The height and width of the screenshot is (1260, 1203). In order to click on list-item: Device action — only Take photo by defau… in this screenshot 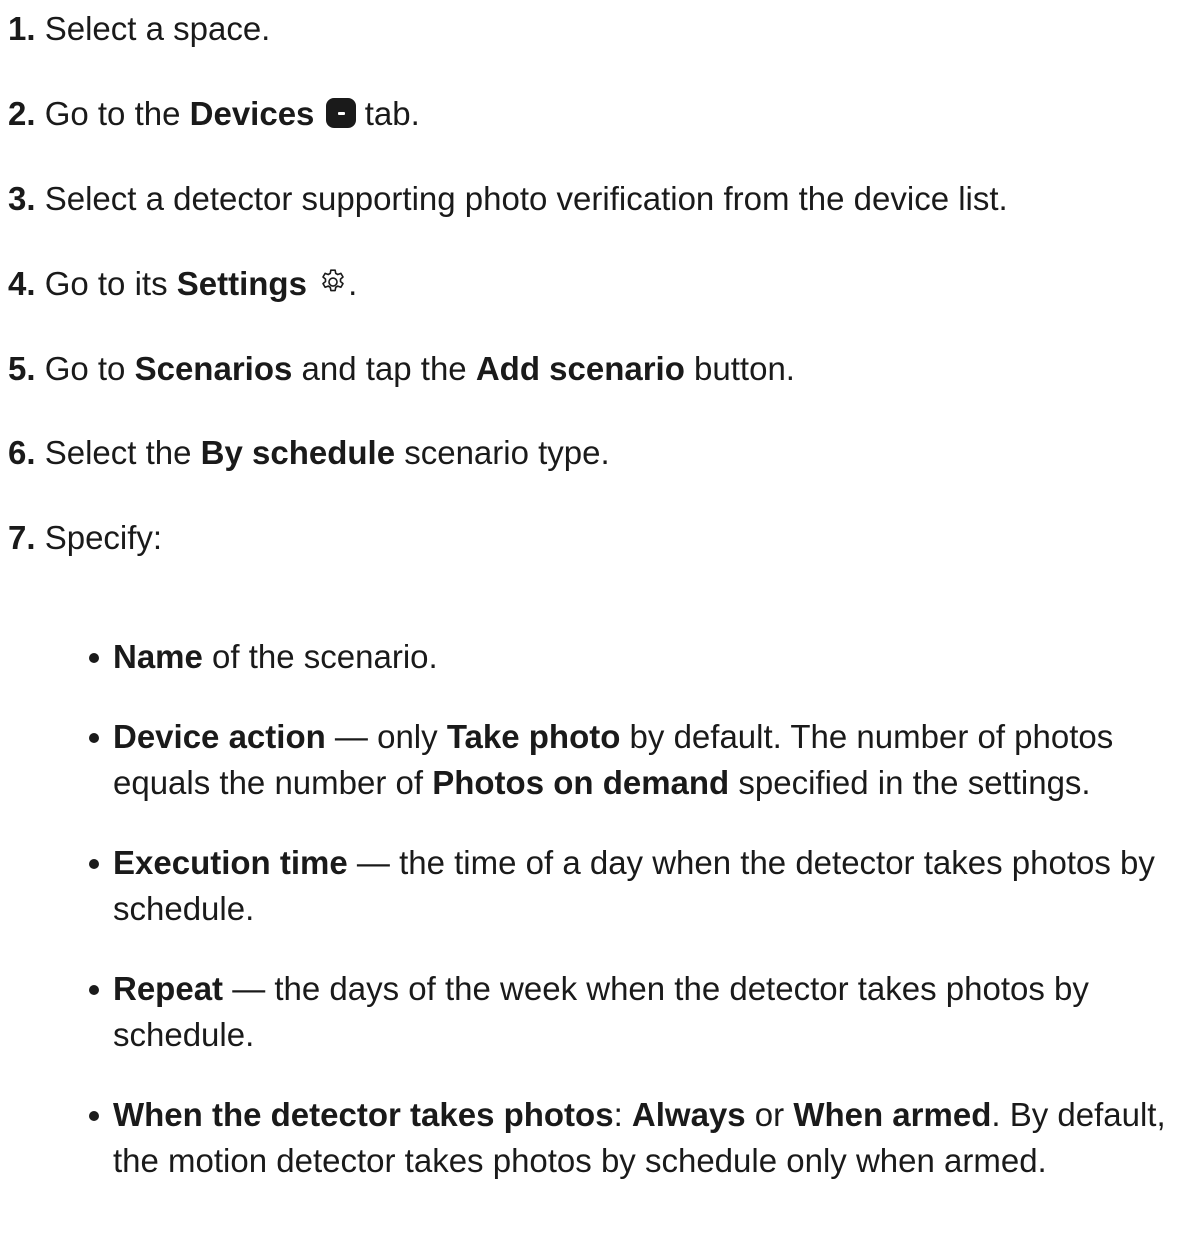, I will do `click(605, 760)`.